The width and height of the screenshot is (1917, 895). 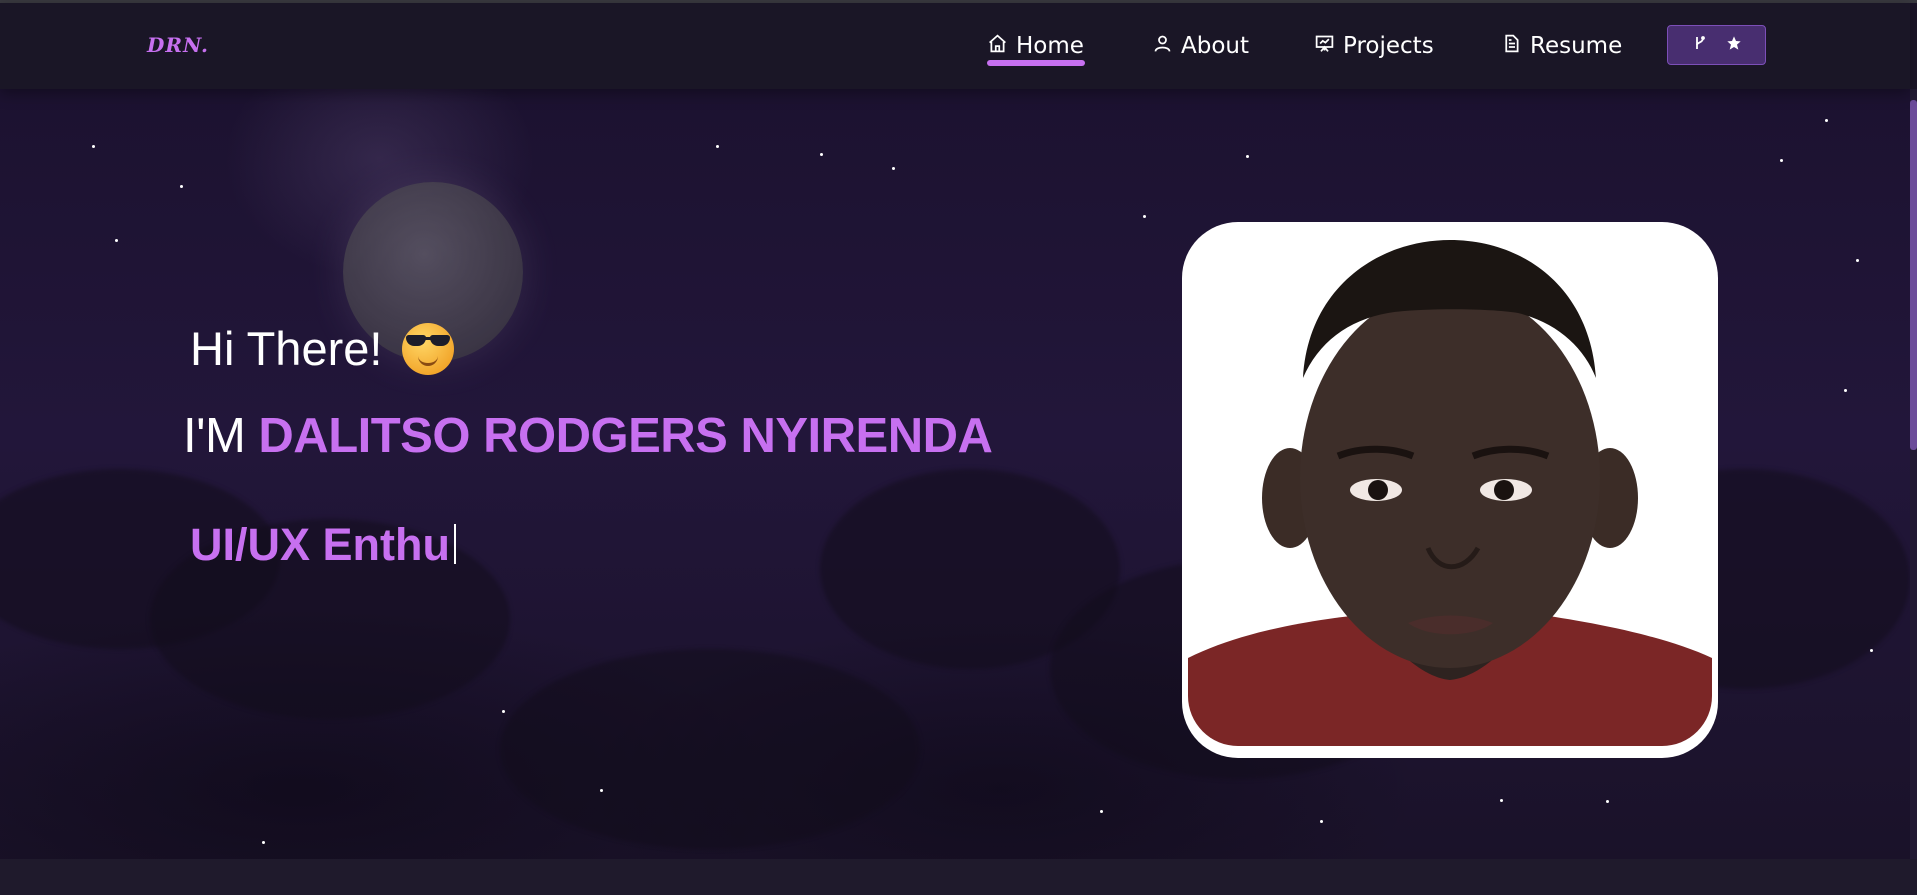 What do you see at coordinates (1324, 46) in the screenshot?
I see `presentation-icon` at bounding box center [1324, 46].